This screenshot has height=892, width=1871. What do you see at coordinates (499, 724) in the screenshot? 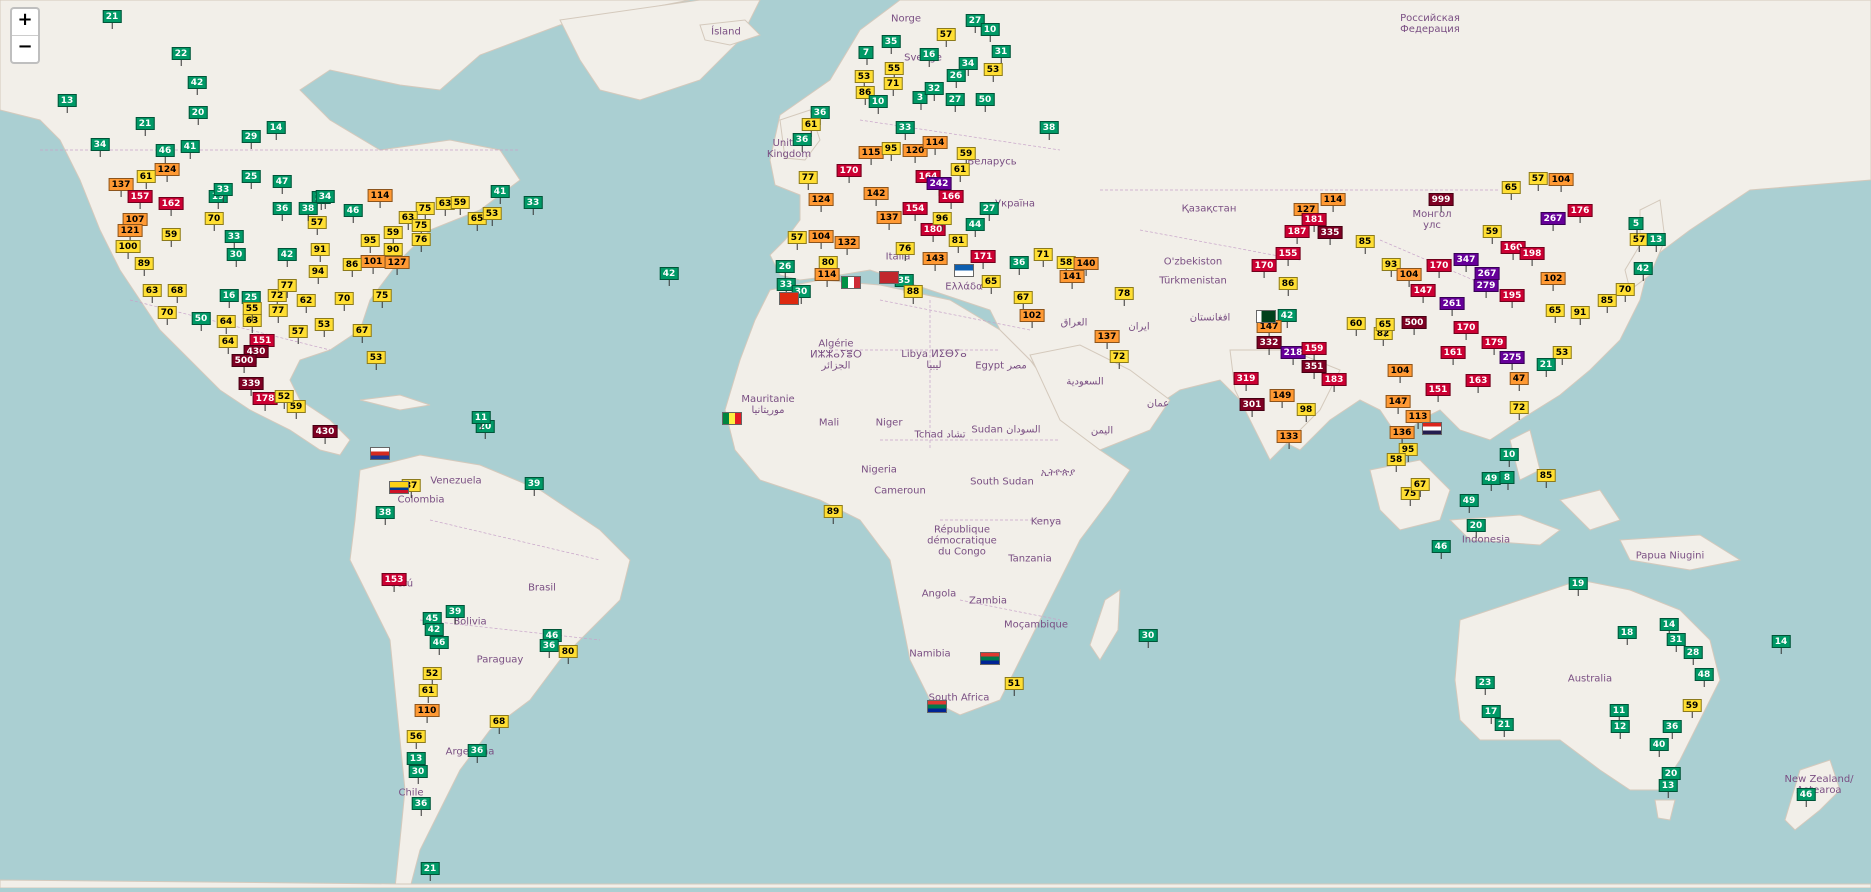
I see `aqi-marker: 68` at bounding box center [499, 724].